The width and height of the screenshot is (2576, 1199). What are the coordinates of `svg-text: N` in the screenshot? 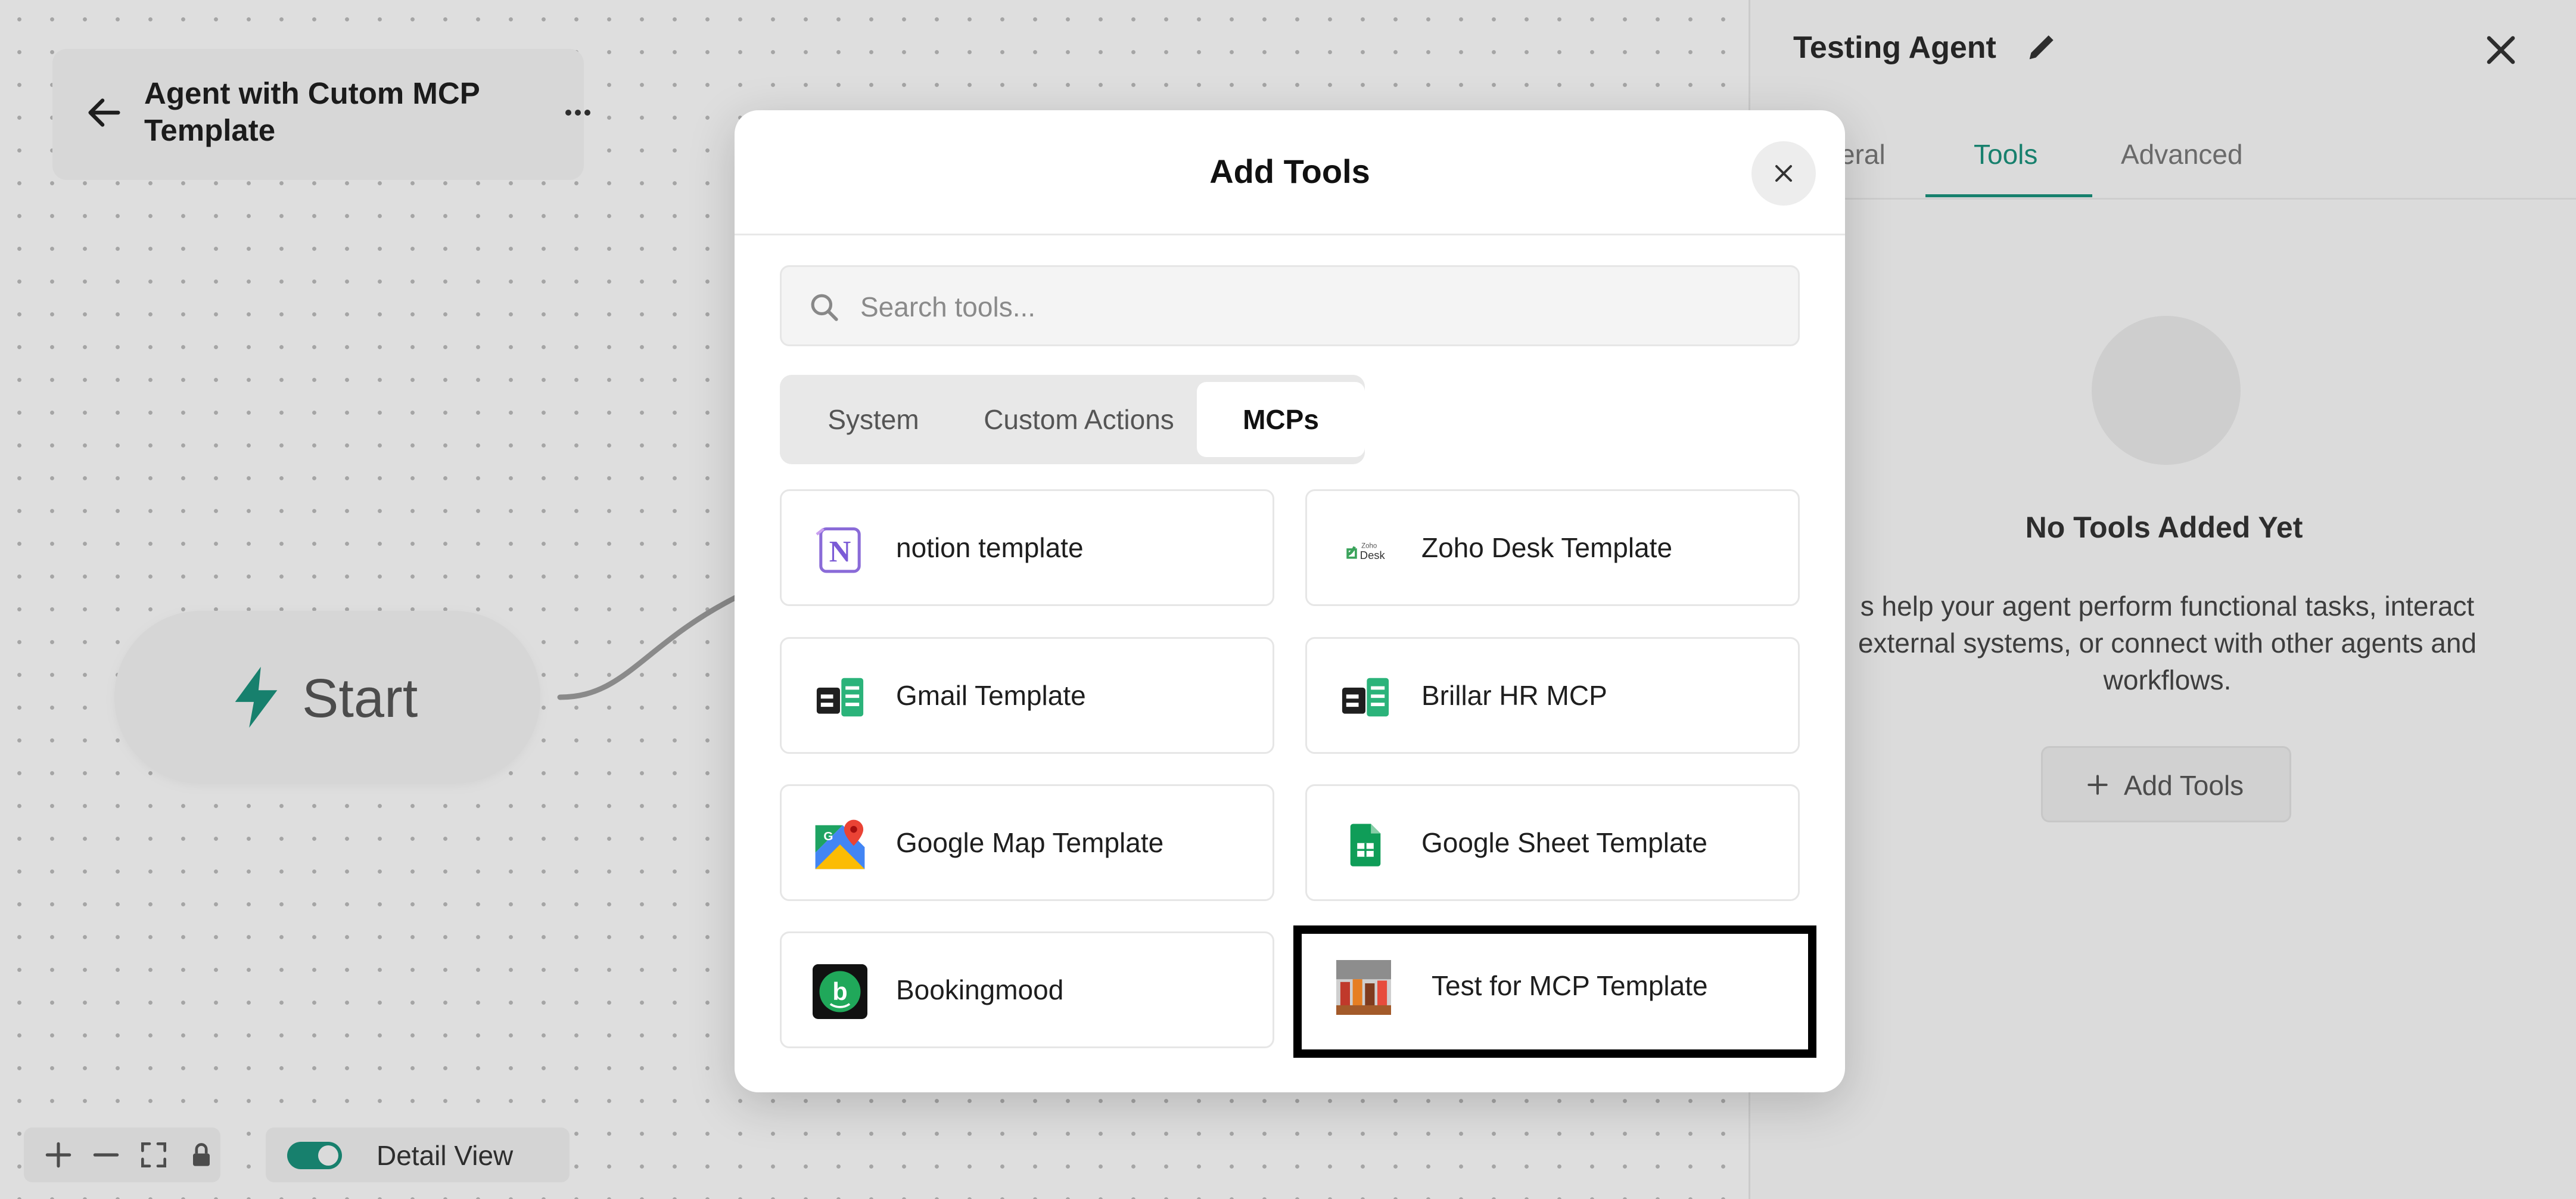 It's located at (840, 552).